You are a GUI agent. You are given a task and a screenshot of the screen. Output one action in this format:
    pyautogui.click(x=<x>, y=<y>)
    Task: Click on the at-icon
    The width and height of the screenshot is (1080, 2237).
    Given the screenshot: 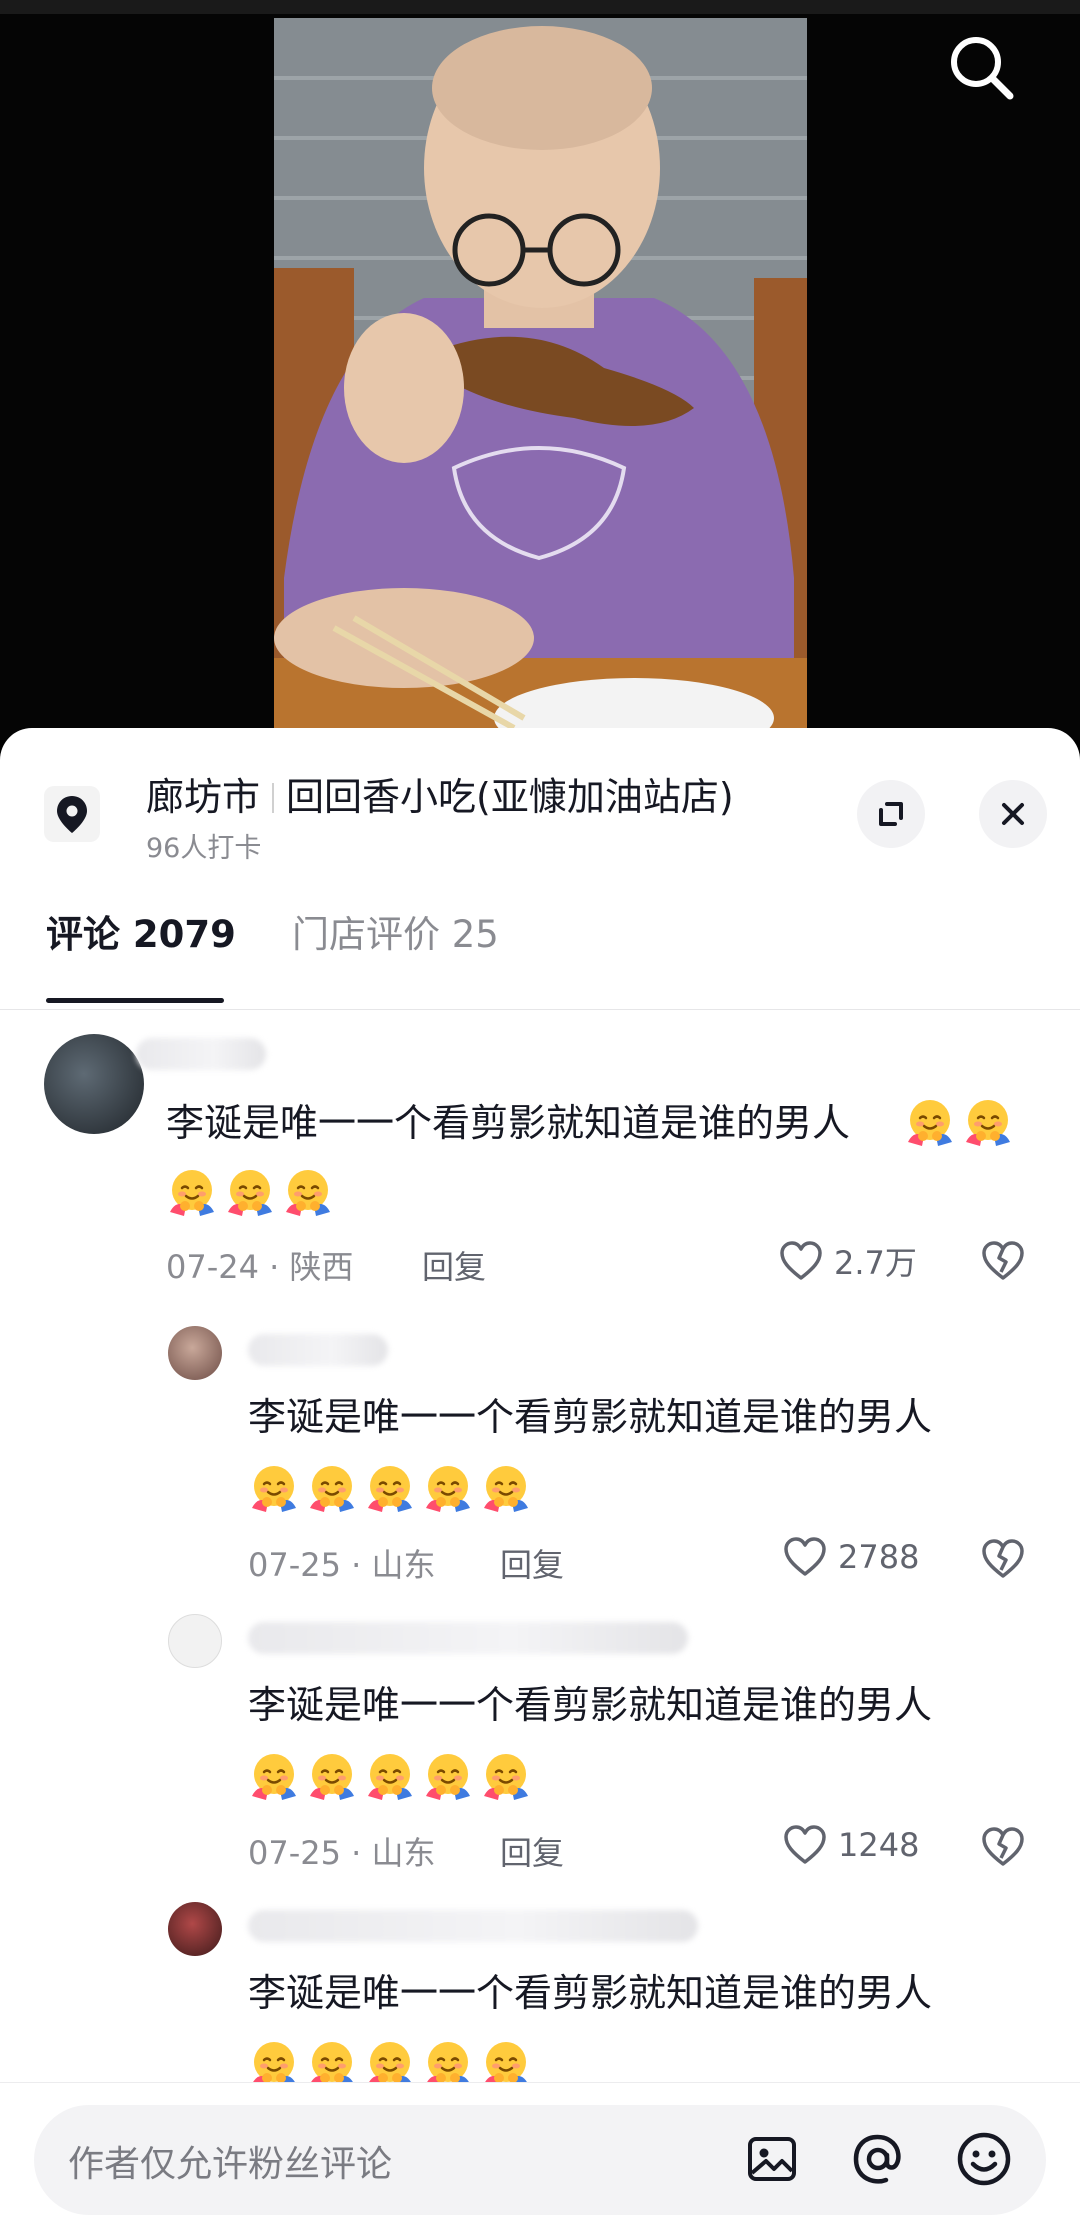 What is the action you would take?
    pyautogui.click(x=877, y=2159)
    